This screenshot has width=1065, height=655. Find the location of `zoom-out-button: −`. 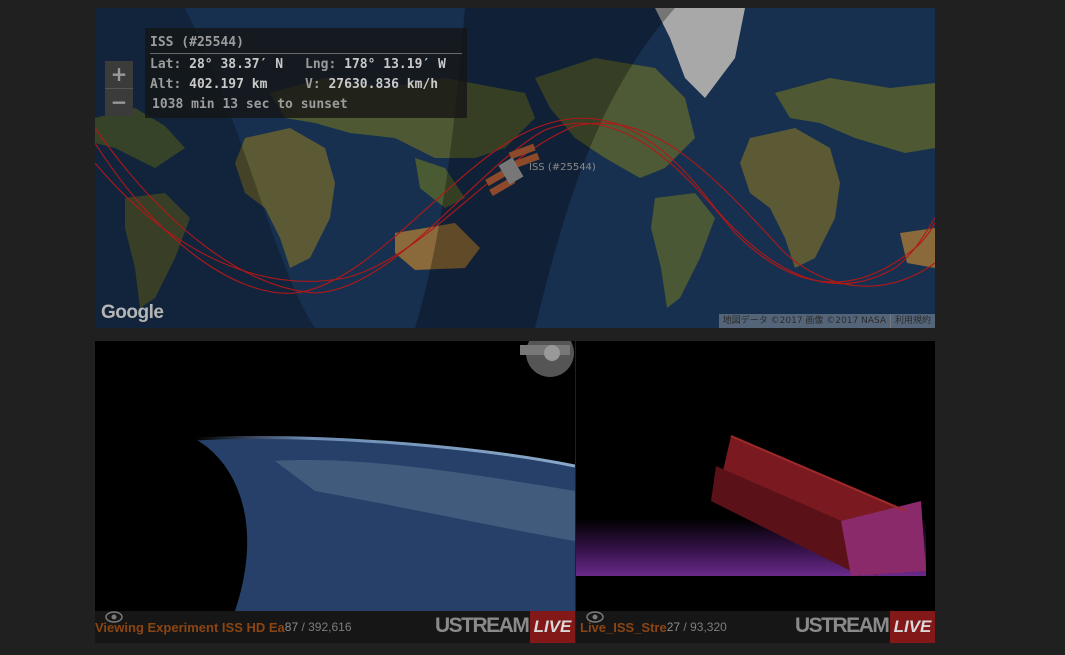

zoom-out-button: − is located at coordinates (119, 102).